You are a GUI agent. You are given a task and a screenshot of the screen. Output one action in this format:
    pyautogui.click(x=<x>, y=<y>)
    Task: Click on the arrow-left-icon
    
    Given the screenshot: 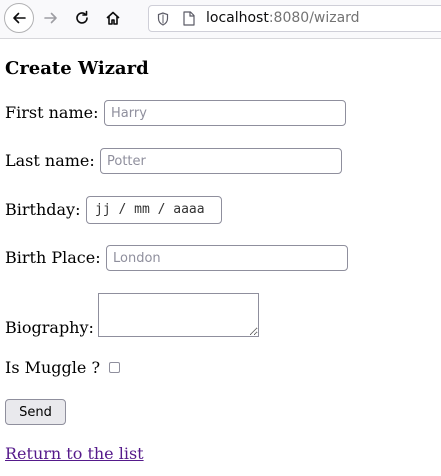 What is the action you would take?
    pyautogui.click(x=19, y=18)
    